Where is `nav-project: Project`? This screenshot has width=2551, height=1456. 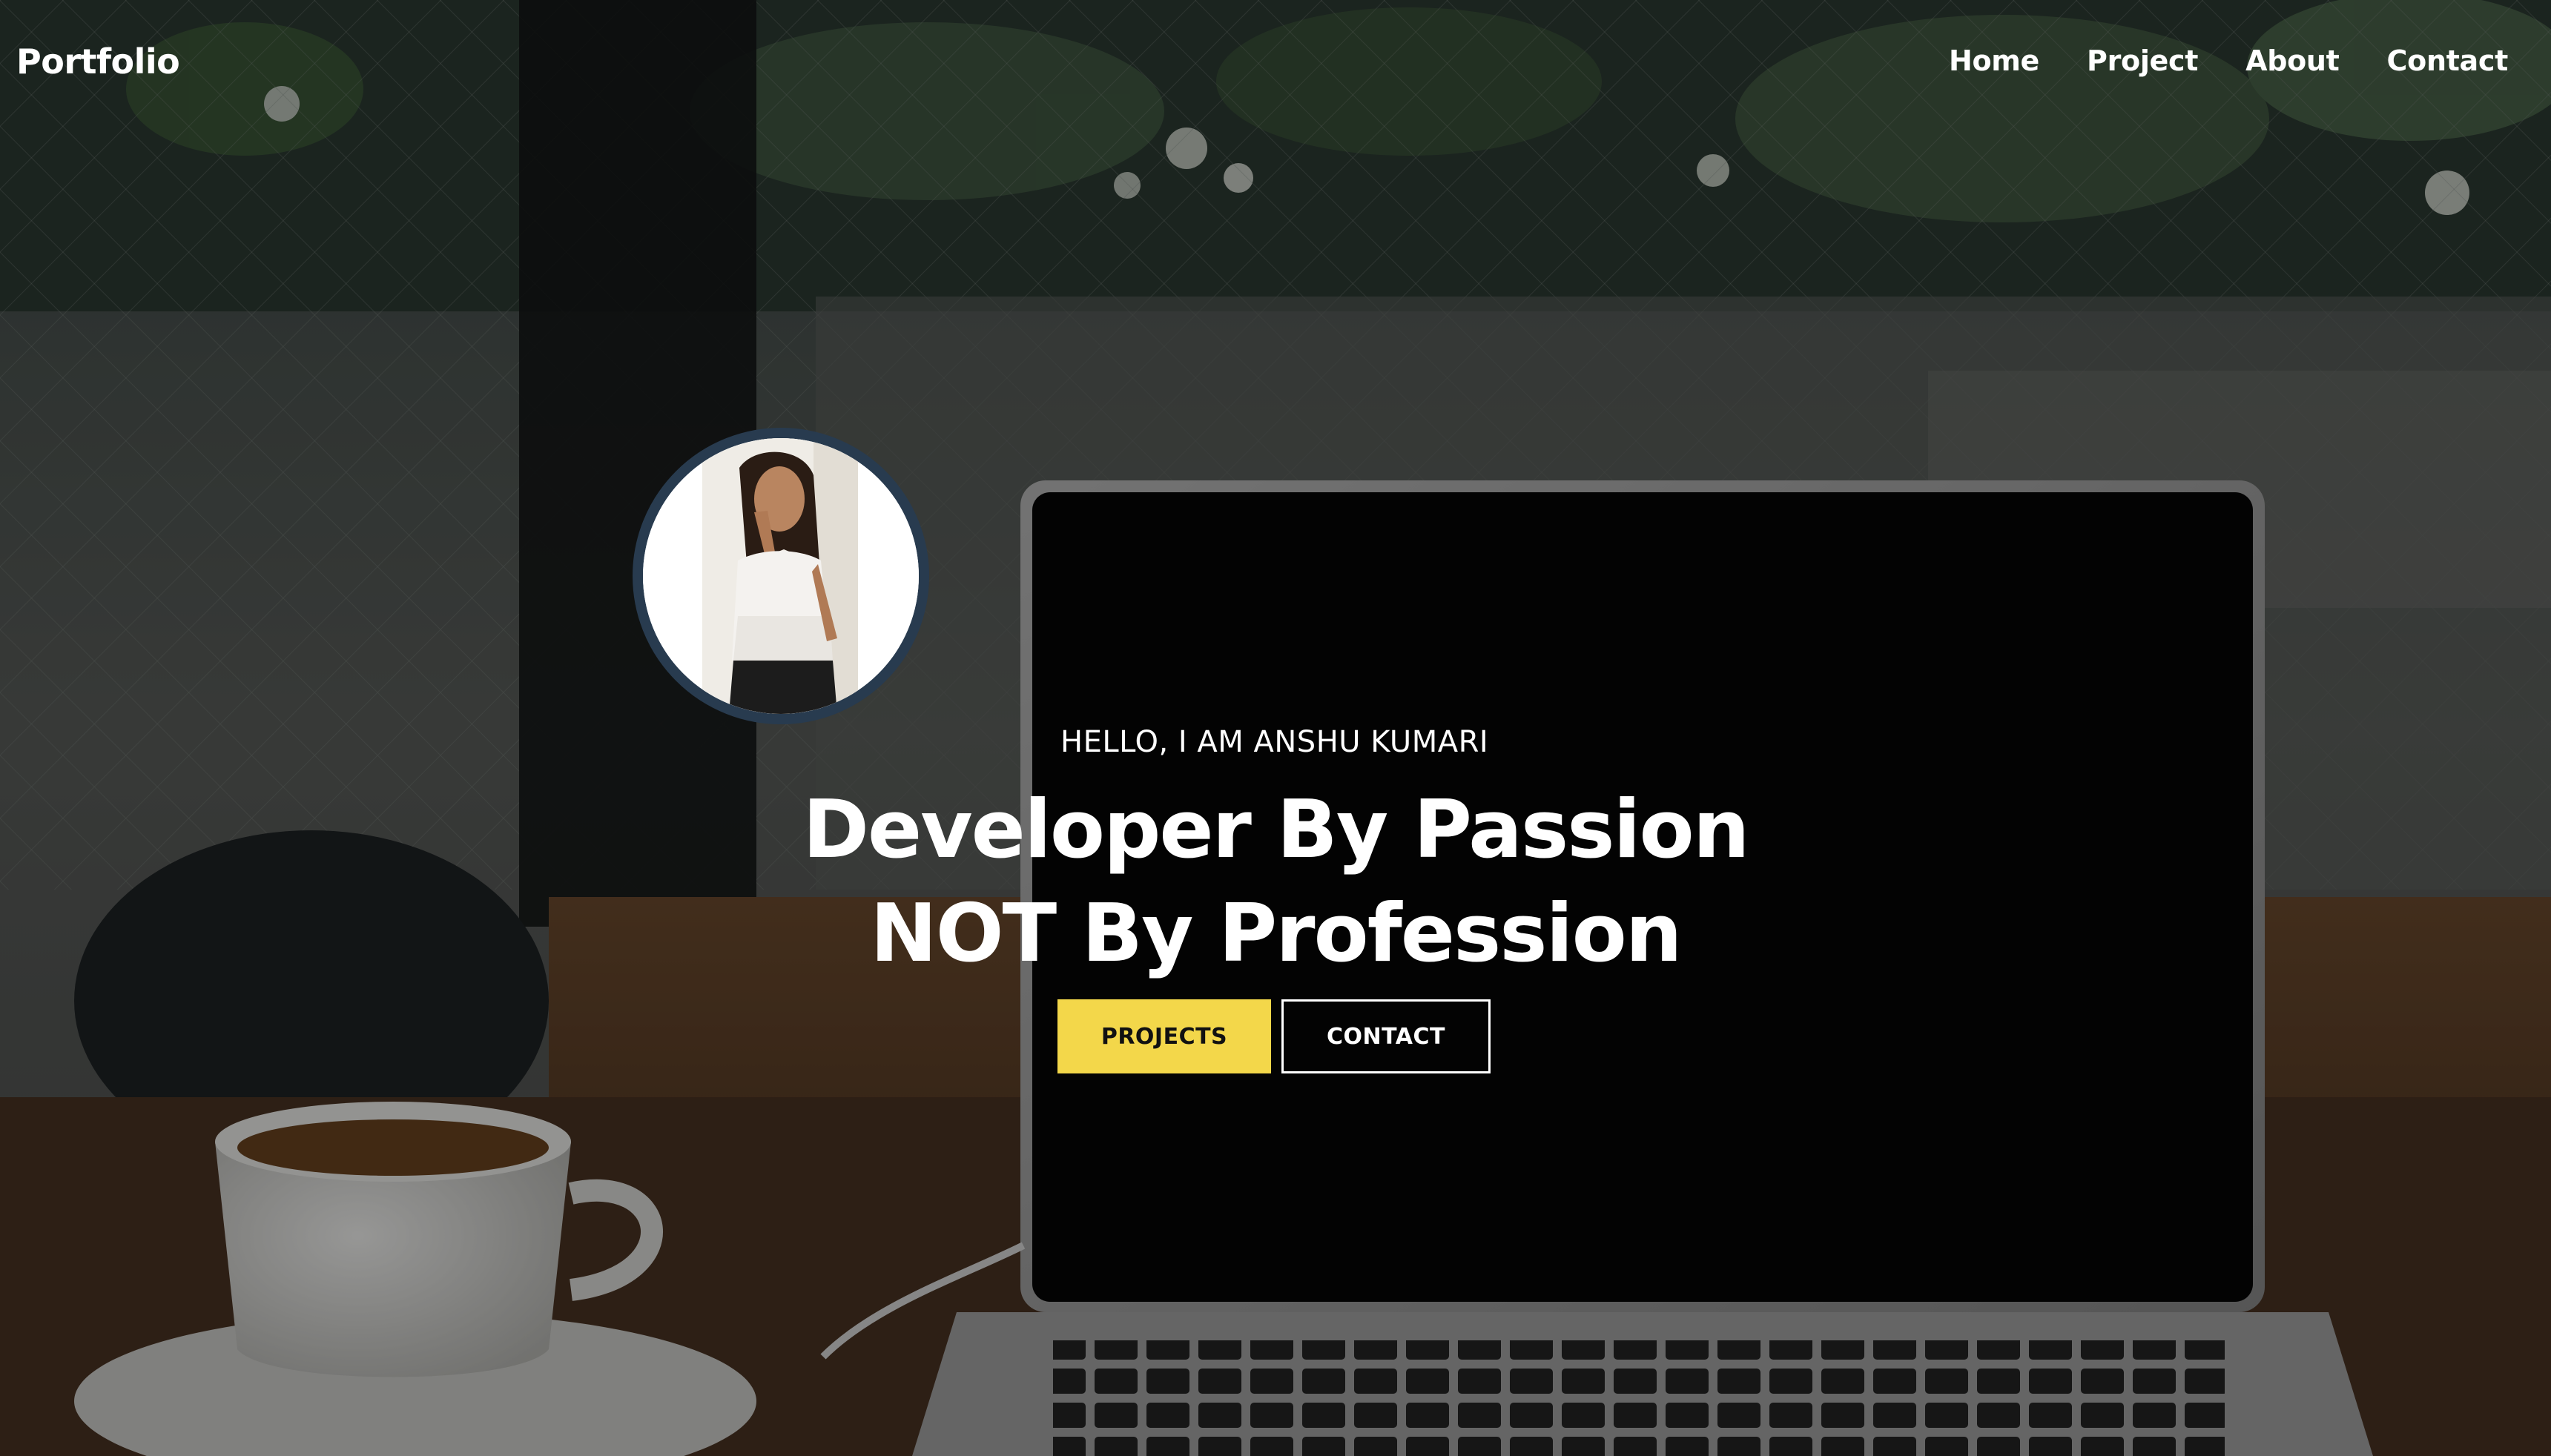
nav-project: Project is located at coordinates (2142, 61).